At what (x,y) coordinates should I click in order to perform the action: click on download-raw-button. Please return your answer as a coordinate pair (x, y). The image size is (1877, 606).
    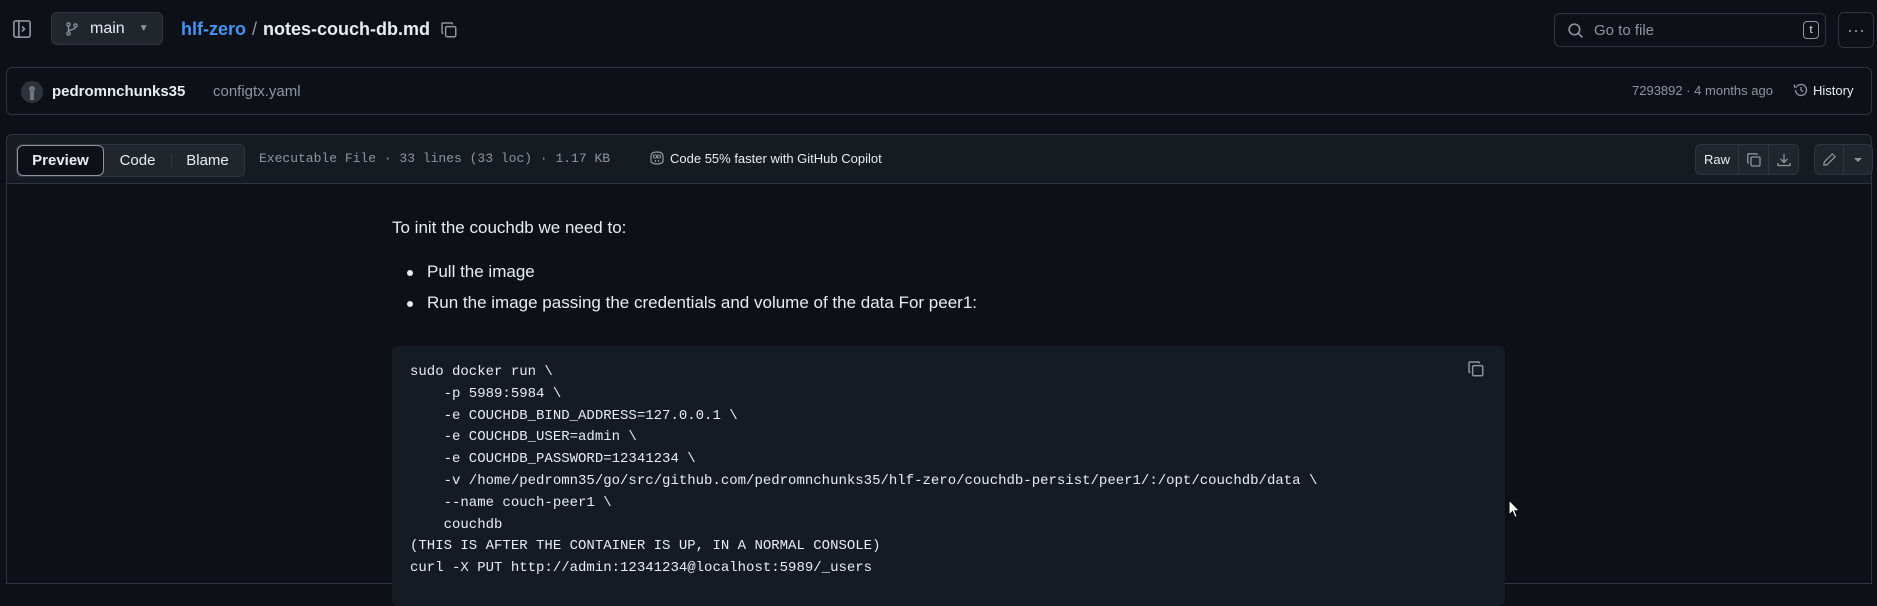
    Looking at the image, I should click on (1783, 159).